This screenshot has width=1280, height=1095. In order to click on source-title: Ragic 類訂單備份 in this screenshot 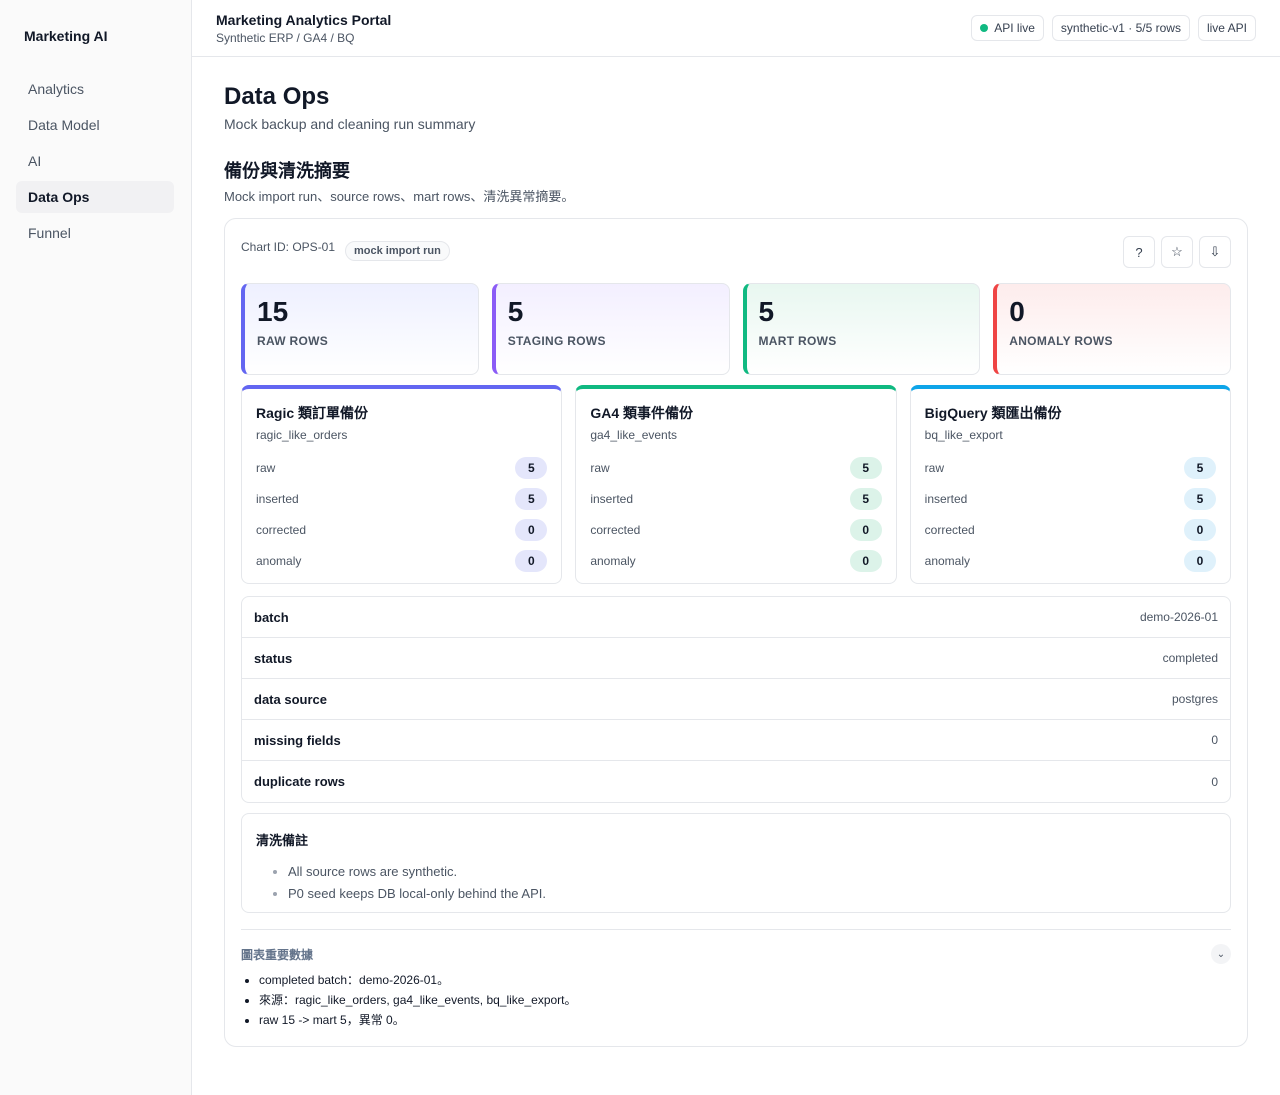, I will do `click(312, 413)`.